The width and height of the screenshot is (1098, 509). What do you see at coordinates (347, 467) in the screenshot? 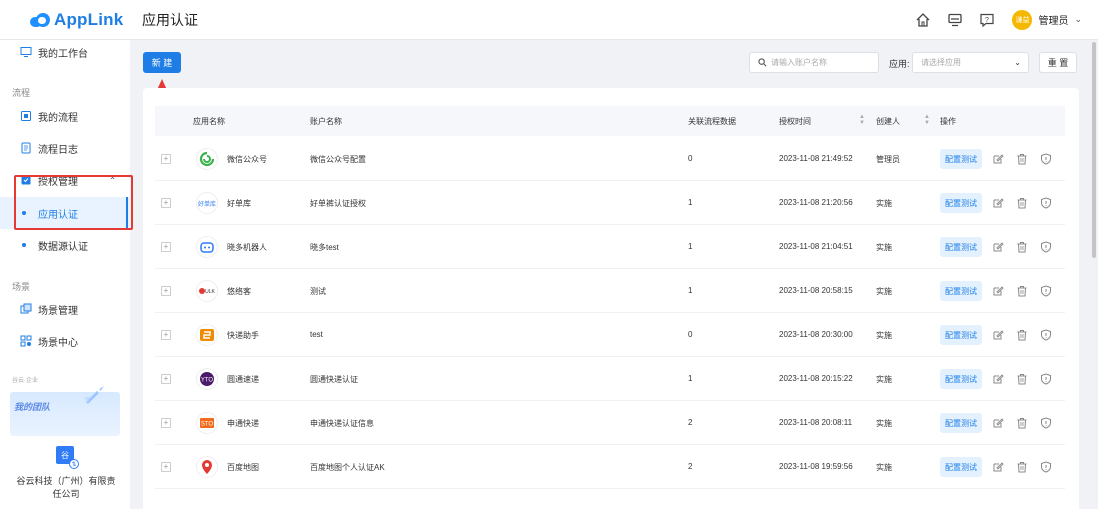
I see `cell-account-name: 百度地图个人认证AK` at bounding box center [347, 467].